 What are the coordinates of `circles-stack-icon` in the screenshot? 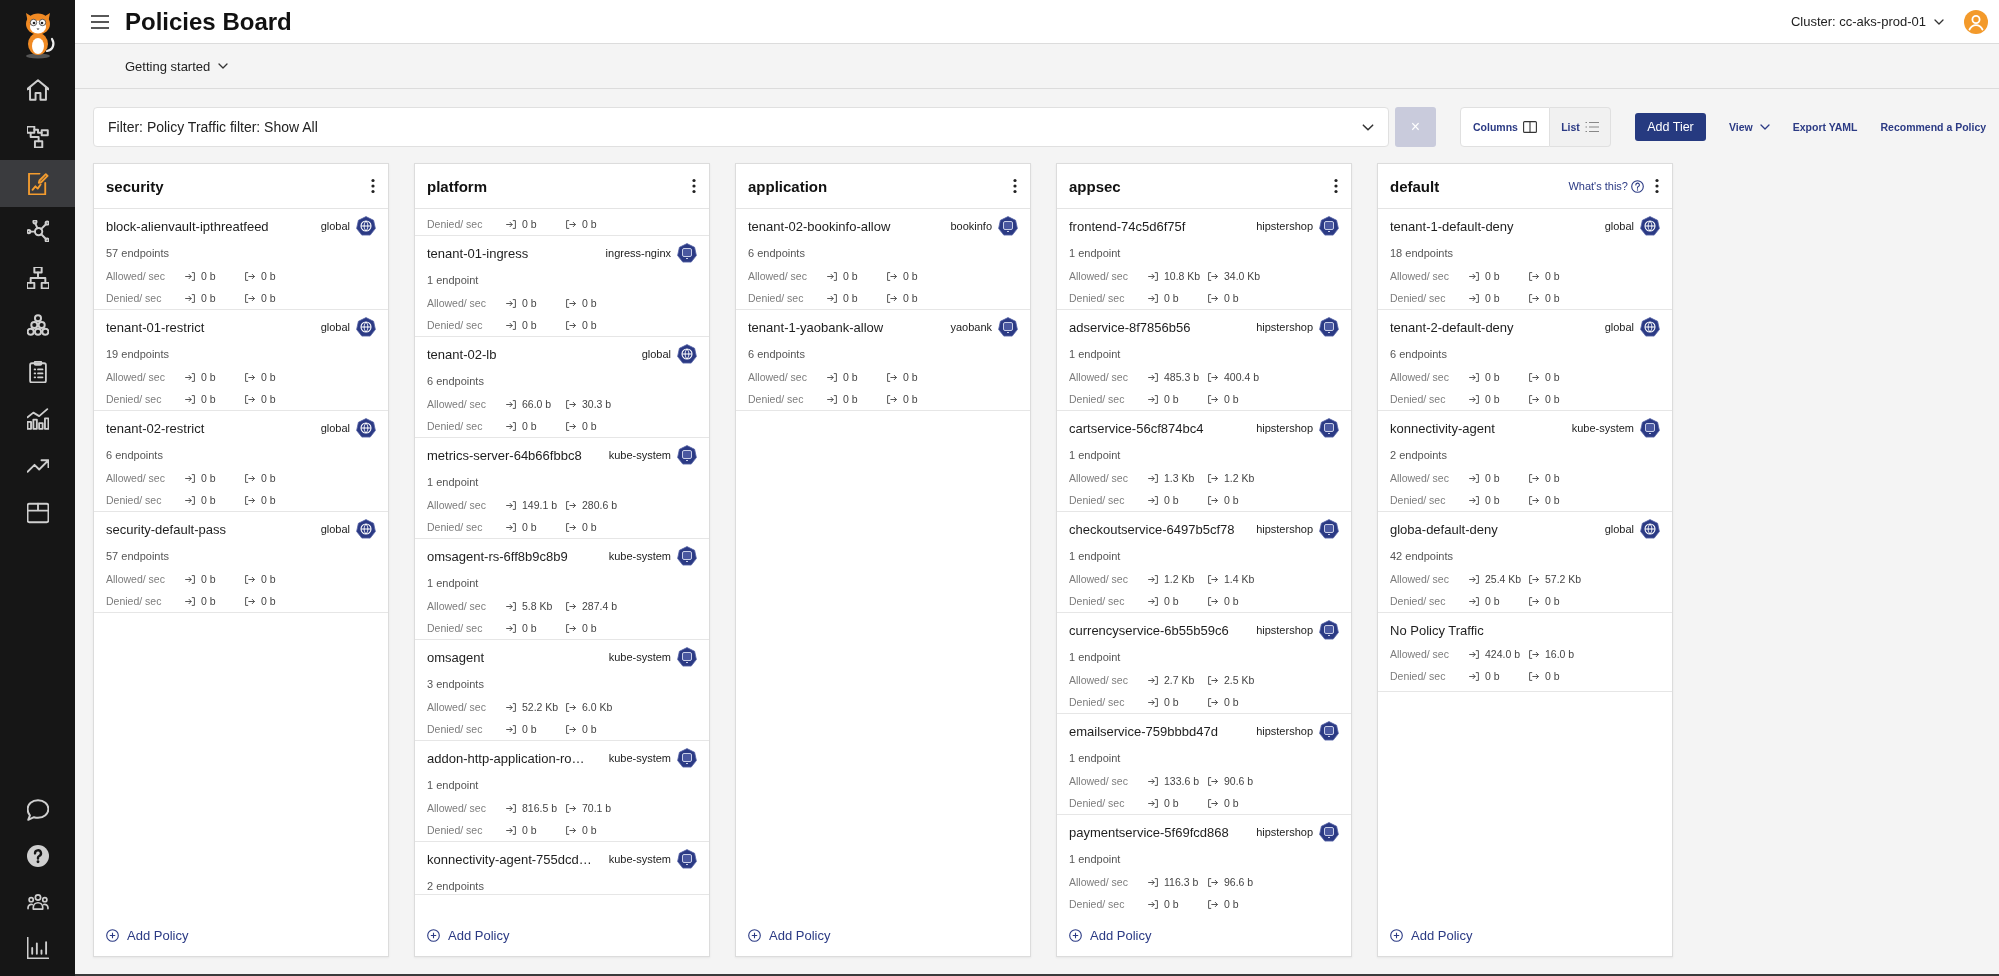 It's located at (37, 324).